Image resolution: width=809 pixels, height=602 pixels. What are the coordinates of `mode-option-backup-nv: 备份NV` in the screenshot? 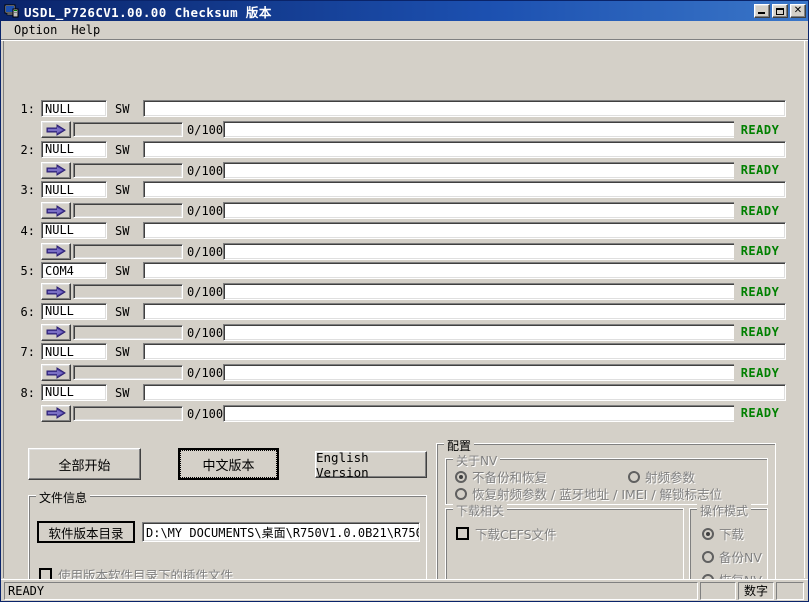 It's located at (732, 556).